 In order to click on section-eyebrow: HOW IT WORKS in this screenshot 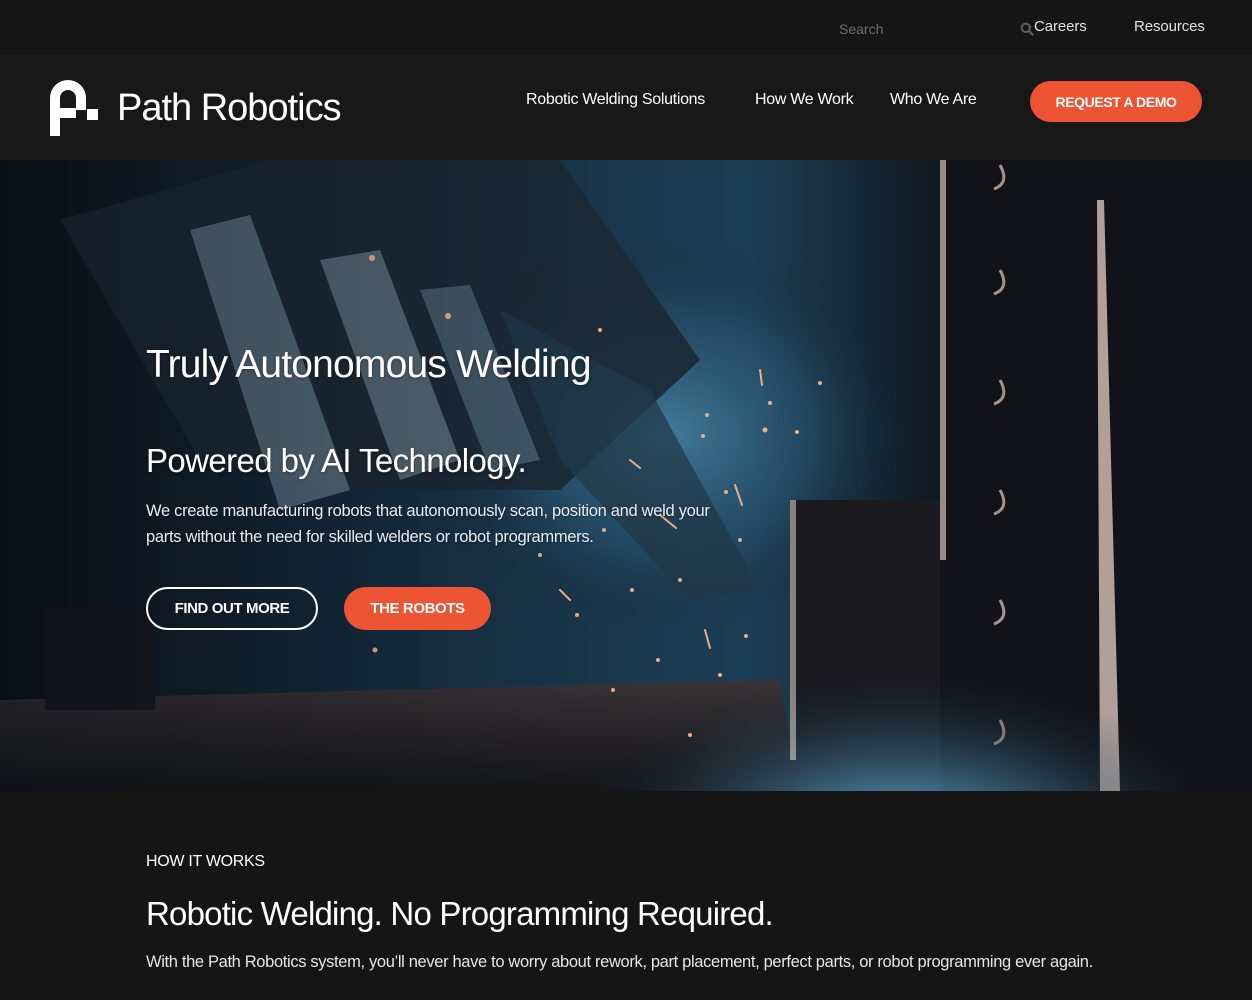, I will do `click(205, 861)`.